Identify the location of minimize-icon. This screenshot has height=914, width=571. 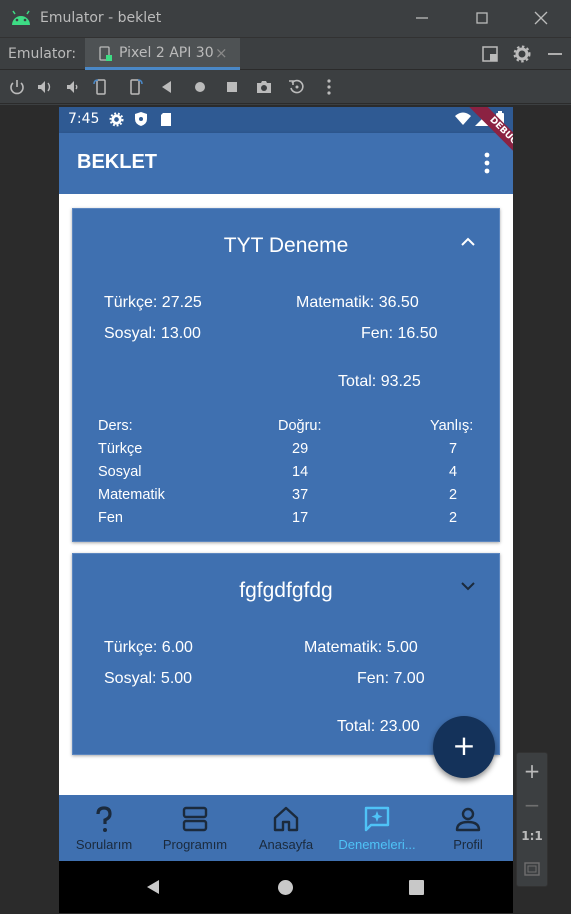
(422, 18).